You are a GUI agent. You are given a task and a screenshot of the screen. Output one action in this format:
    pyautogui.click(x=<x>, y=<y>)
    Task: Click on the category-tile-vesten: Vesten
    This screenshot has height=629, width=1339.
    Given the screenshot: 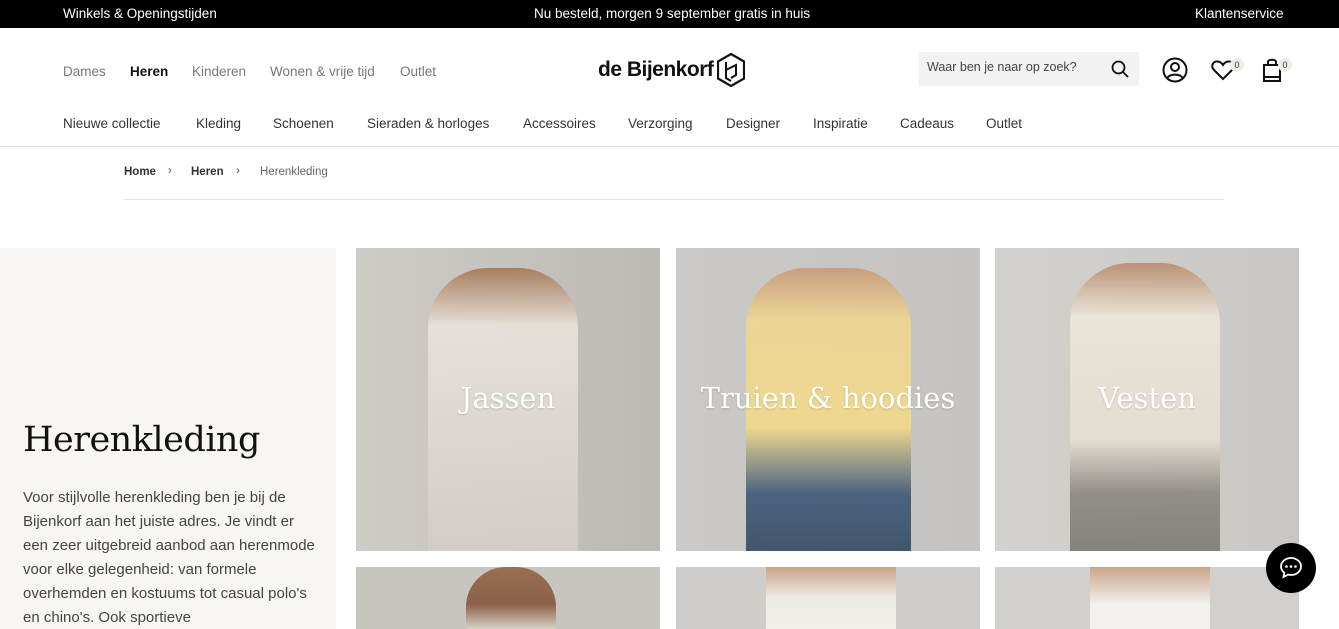 What is the action you would take?
    pyautogui.click(x=1147, y=399)
    